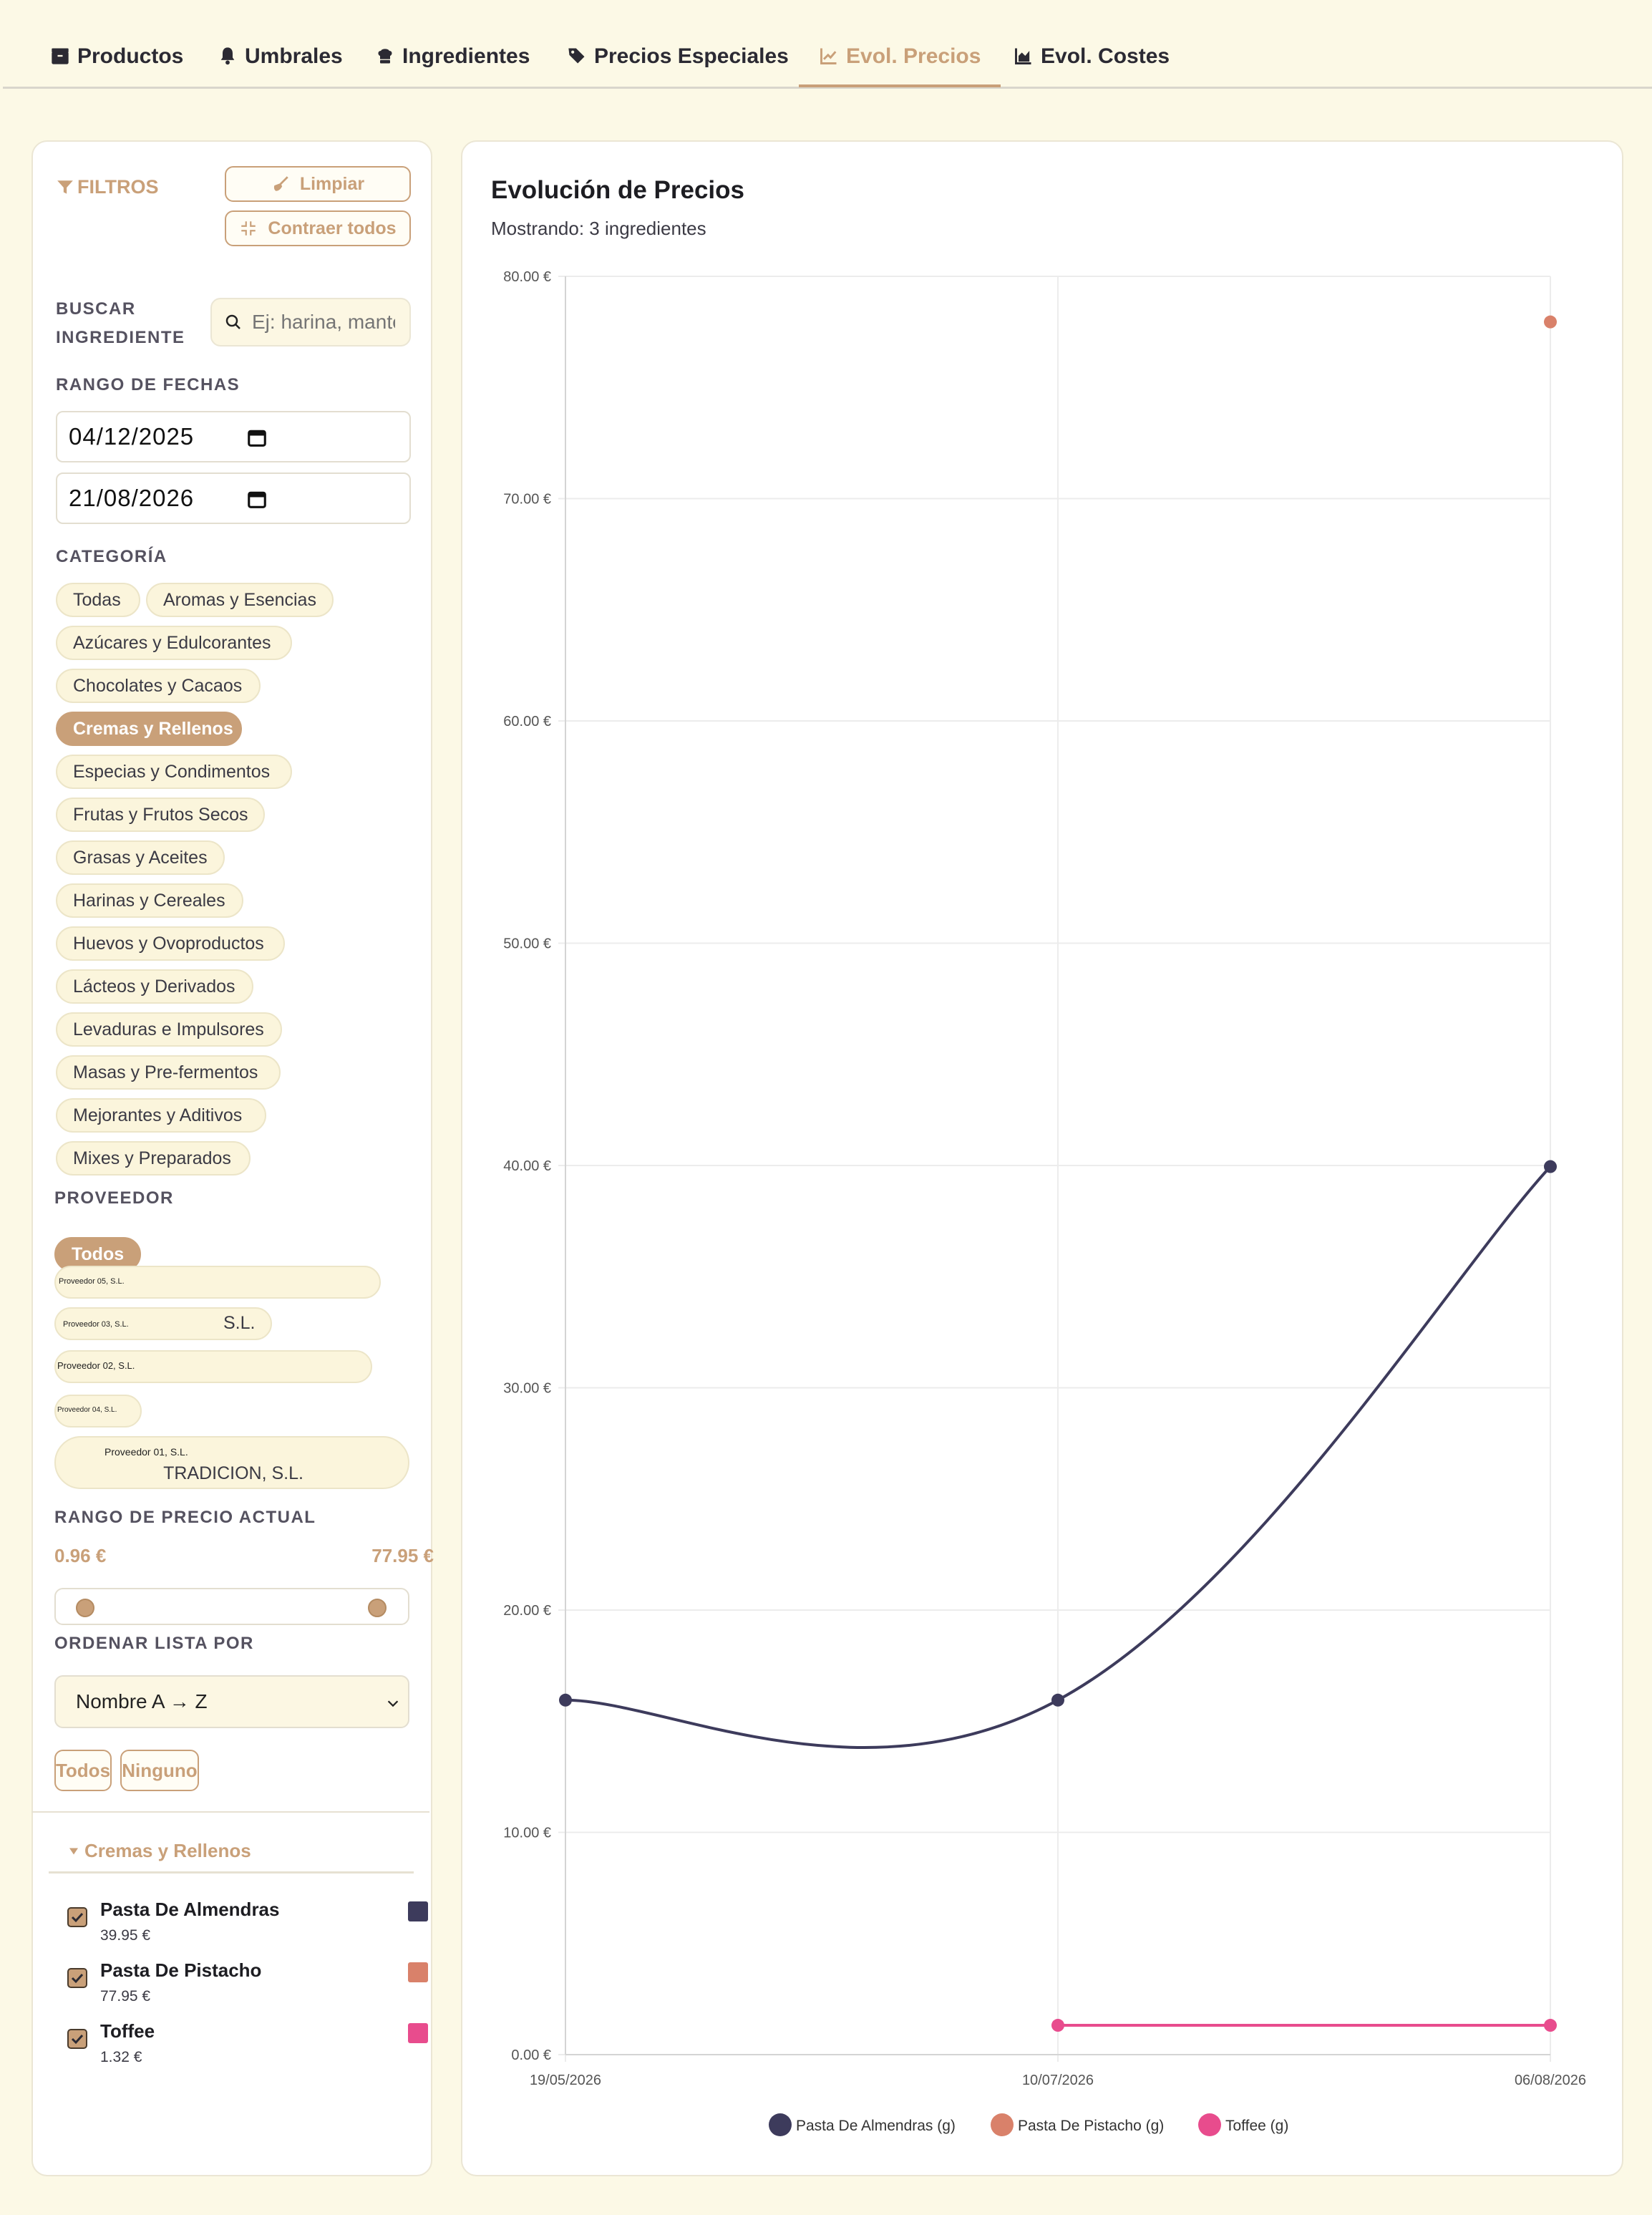  What do you see at coordinates (527, 1833) in the screenshot?
I see `y-tick-label: 10.00 €` at bounding box center [527, 1833].